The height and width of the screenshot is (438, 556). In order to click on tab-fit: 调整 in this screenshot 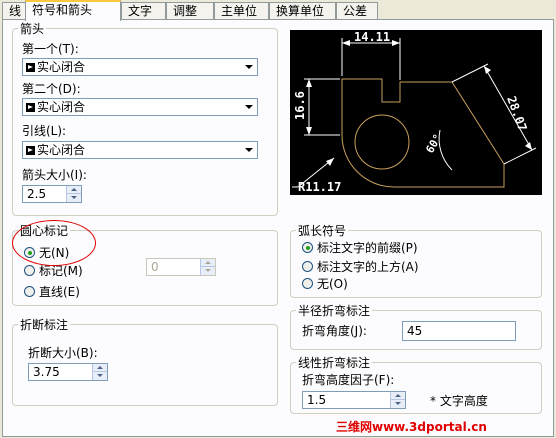, I will do `click(190, 10)`.